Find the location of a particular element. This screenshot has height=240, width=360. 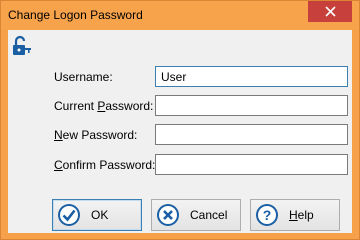

confirm-password-label: Confirm Password: is located at coordinates (105, 165).